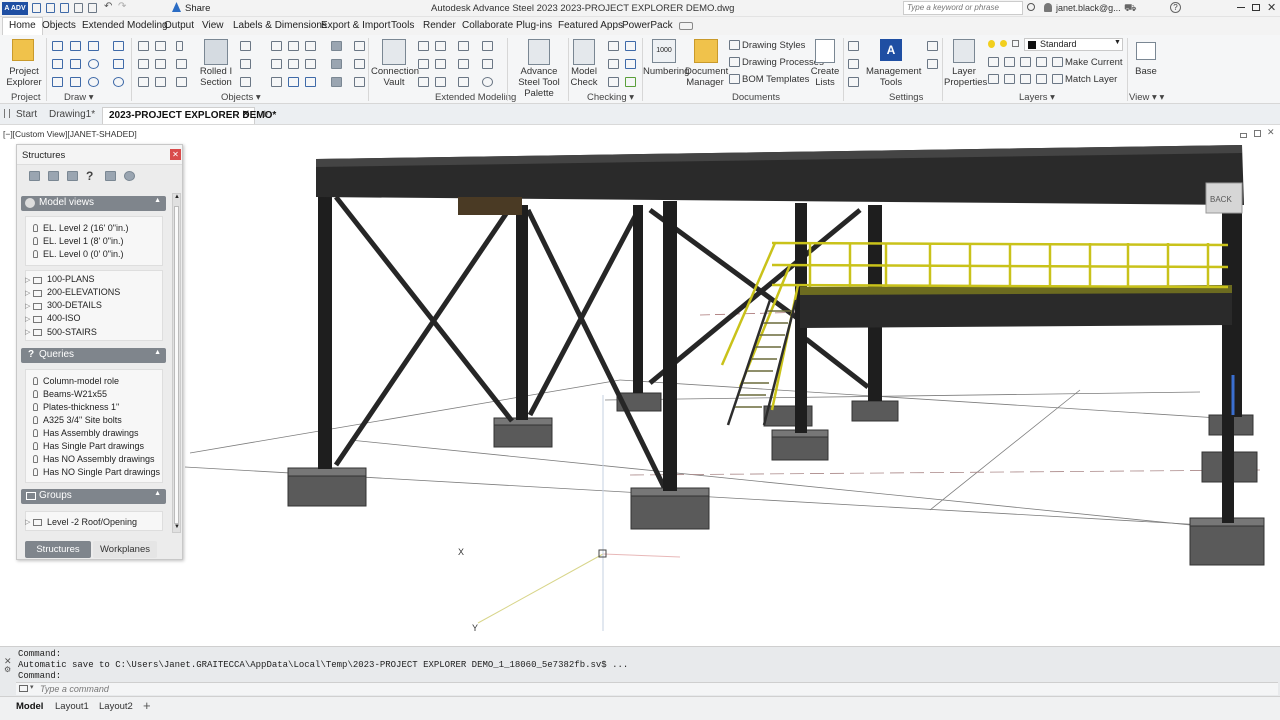 The height and width of the screenshot is (720, 1280). What do you see at coordinates (630, 64) in the screenshot?
I see `check-d-icon` at bounding box center [630, 64].